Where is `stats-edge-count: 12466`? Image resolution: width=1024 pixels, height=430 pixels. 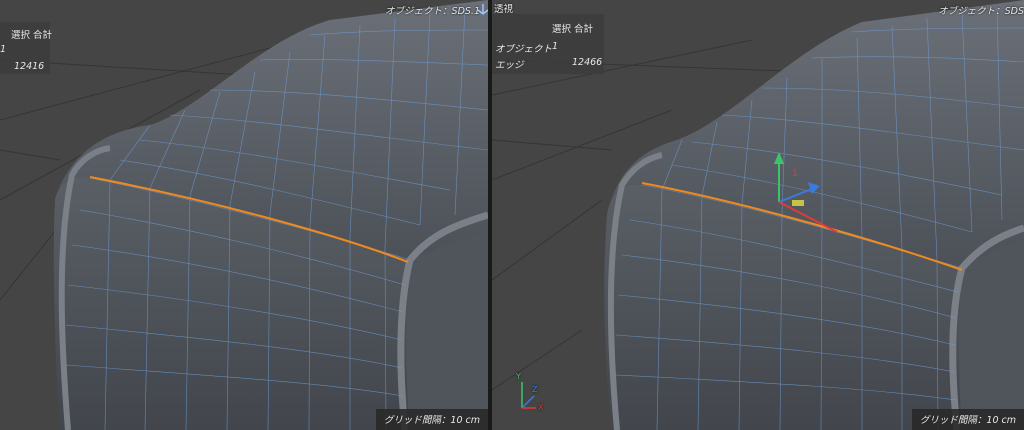
stats-edge-count: 12466 is located at coordinates (587, 62).